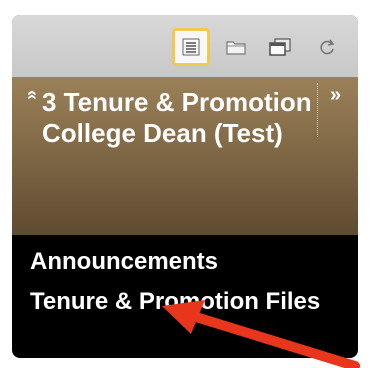 This screenshot has height=368, width=379. What do you see at coordinates (31, 95) in the screenshot?
I see `collapse-menu-icon: »` at bounding box center [31, 95].